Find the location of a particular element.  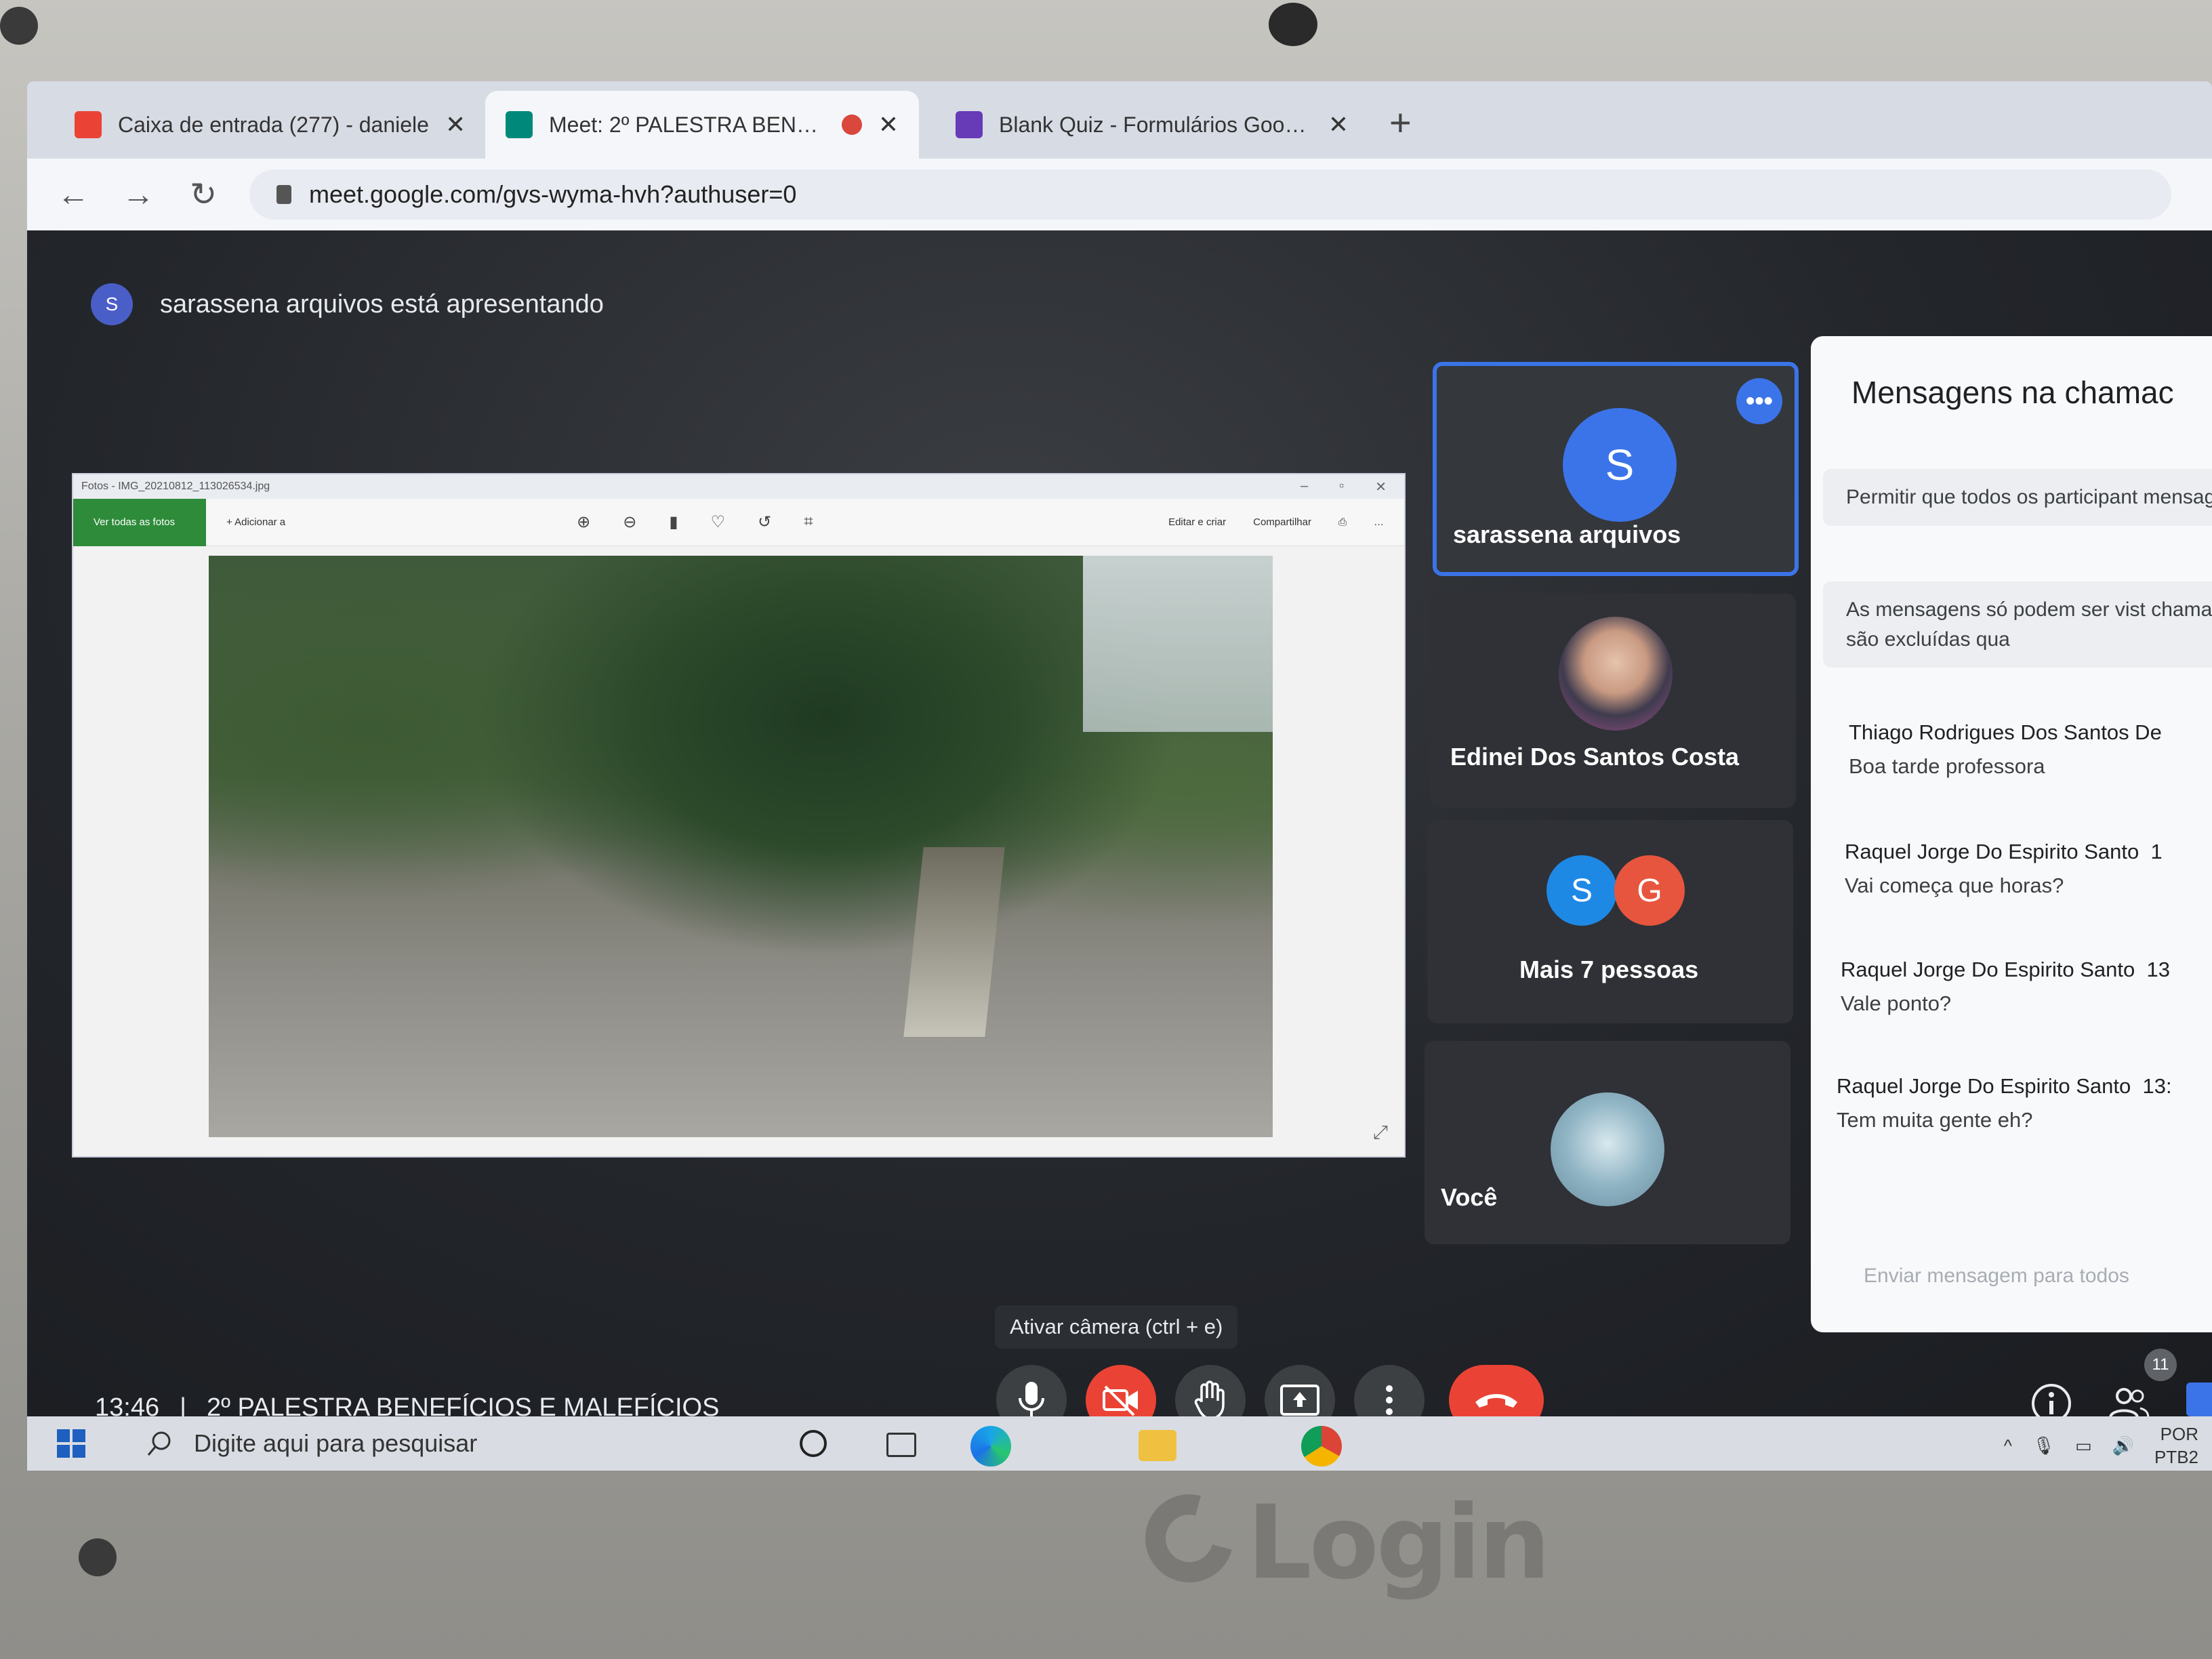

favorite-icon: ♡ is located at coordinates (718, 522).